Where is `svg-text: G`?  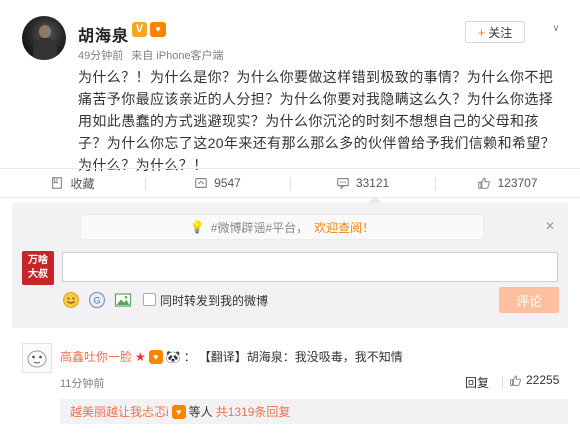
svg-text: G is located at coordinates (96, 301).